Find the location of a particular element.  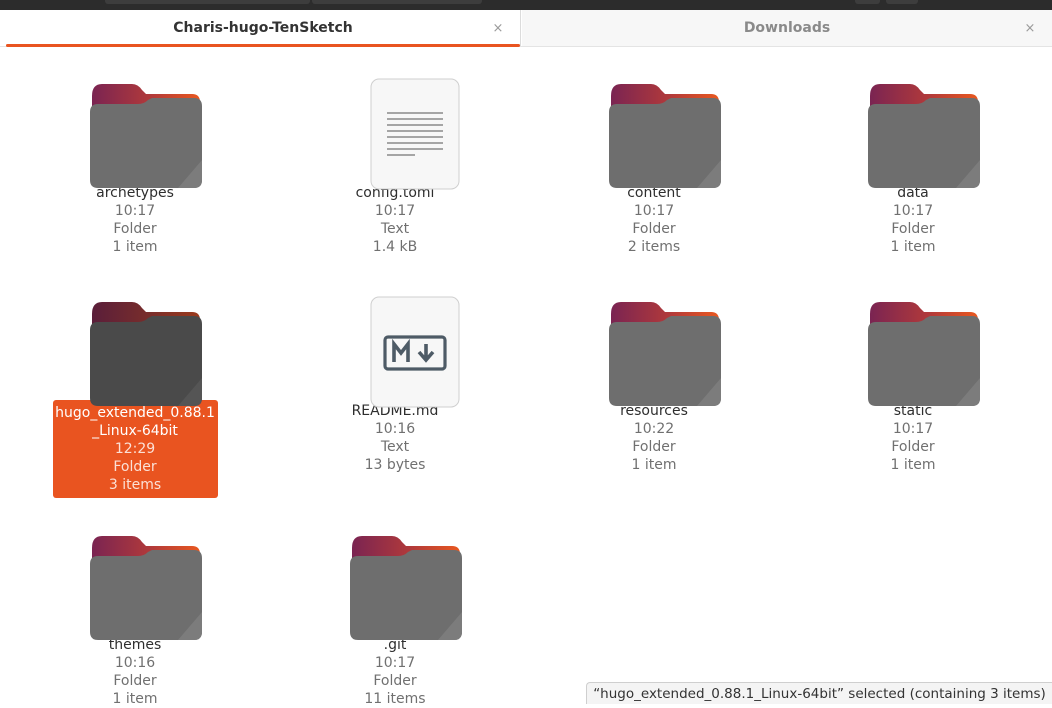

file-caption: archetypes 10:17 Folder 1 item is located at coordinates (135, 219).